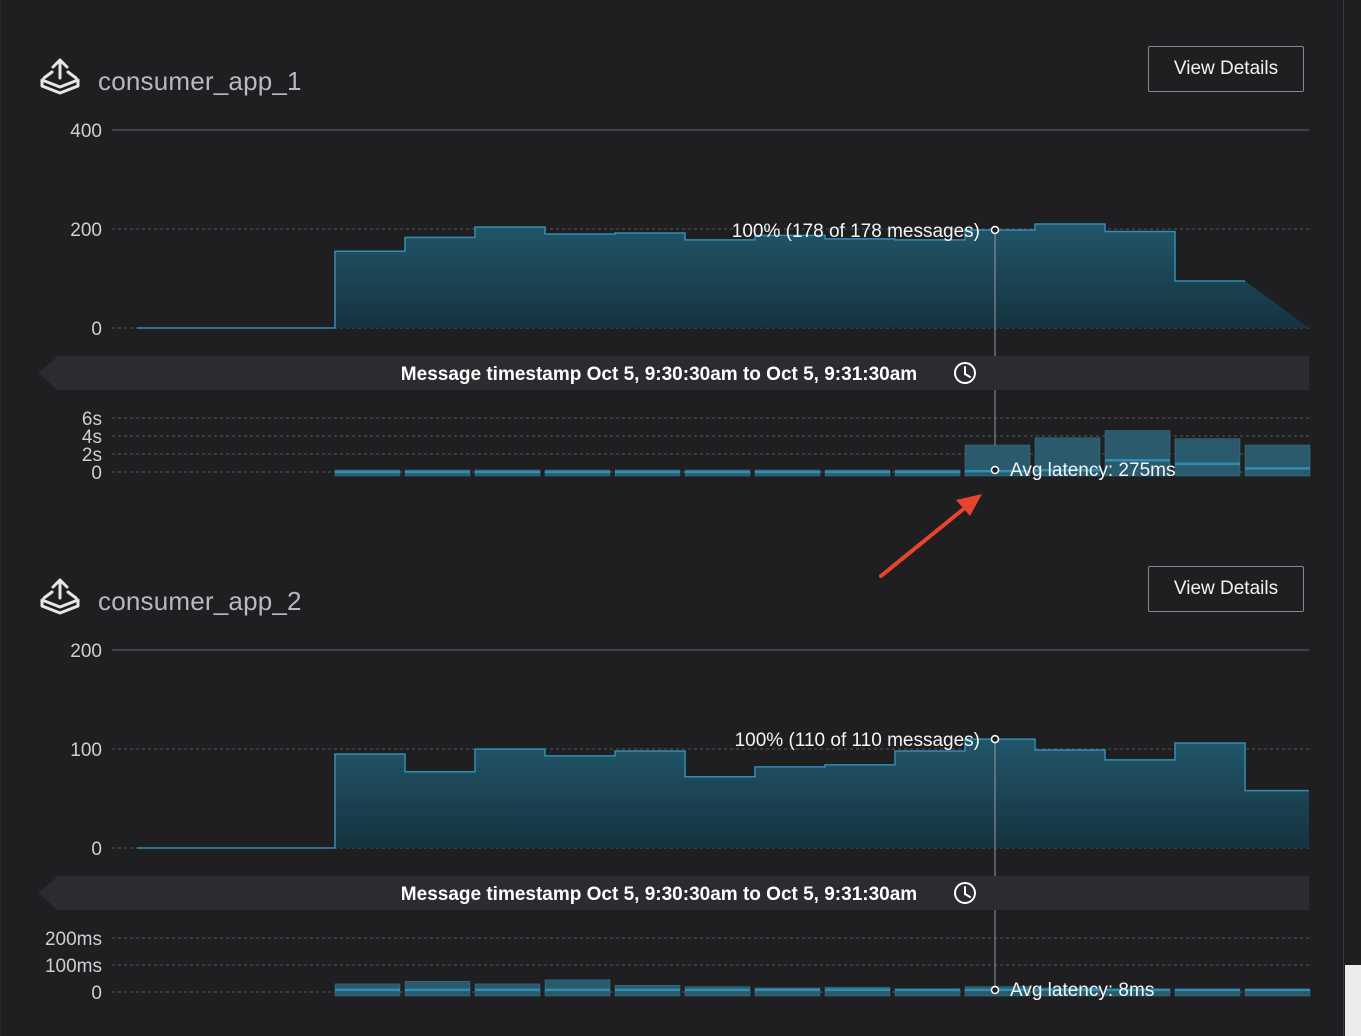 Image resolution: width=1361 pixels, height=1036 pixels. Describe the element at coordinates (1082, 990) in the screenshot. I see `tooltip-latency: Avg latency: 8ms` at that location.